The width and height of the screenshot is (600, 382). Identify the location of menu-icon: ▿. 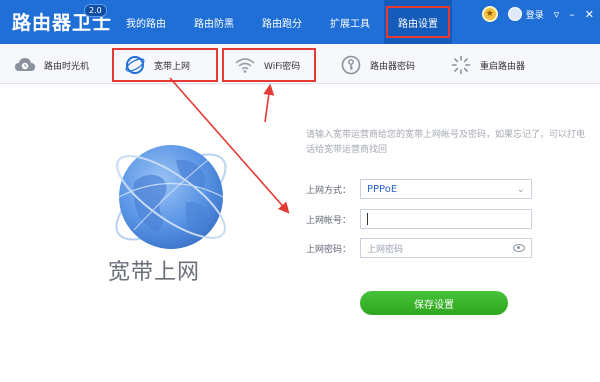
(557, 14).